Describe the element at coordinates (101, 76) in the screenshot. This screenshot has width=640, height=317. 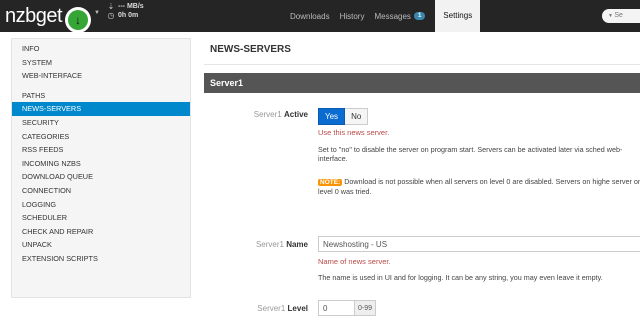
I see `sidebar-item-web-interface: WEB-INTERFACE` at that location.